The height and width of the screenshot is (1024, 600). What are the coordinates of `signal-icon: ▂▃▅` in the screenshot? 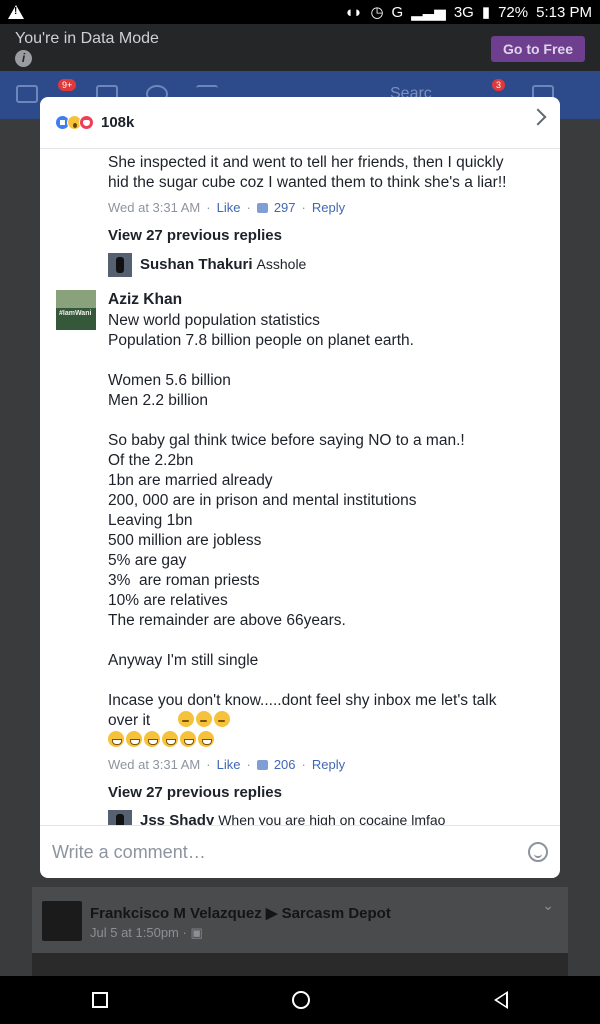 It's located at (428, 12).